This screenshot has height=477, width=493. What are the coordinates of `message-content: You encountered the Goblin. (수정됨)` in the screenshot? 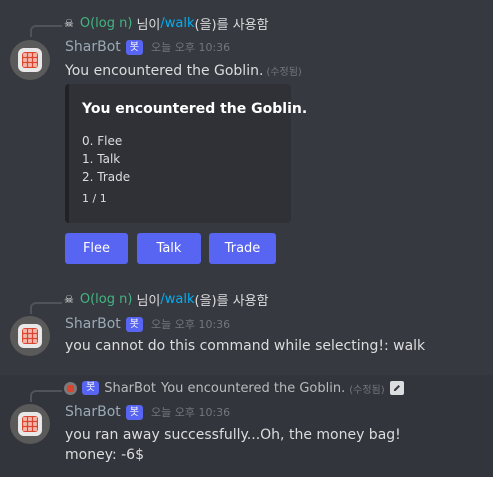 It's located at (183, 72).